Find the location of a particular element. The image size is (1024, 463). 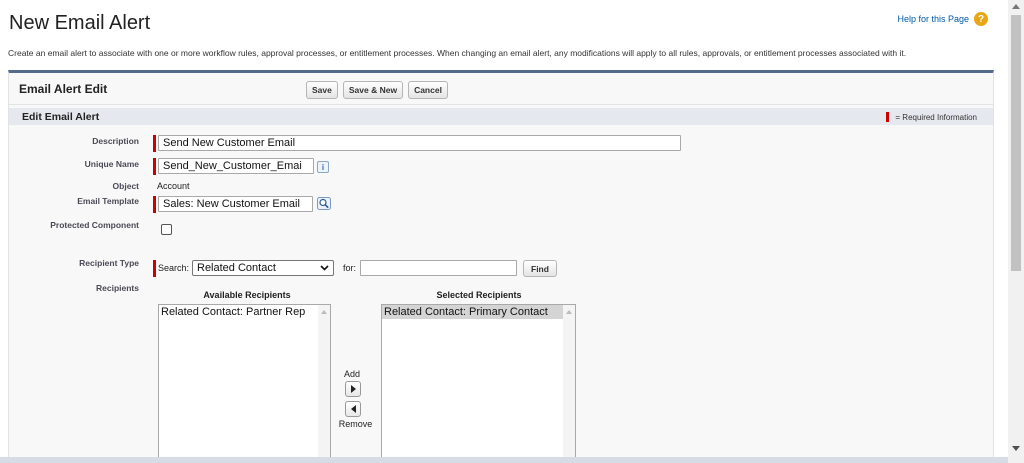

for-label: for: is located at coordinates (350, 268).